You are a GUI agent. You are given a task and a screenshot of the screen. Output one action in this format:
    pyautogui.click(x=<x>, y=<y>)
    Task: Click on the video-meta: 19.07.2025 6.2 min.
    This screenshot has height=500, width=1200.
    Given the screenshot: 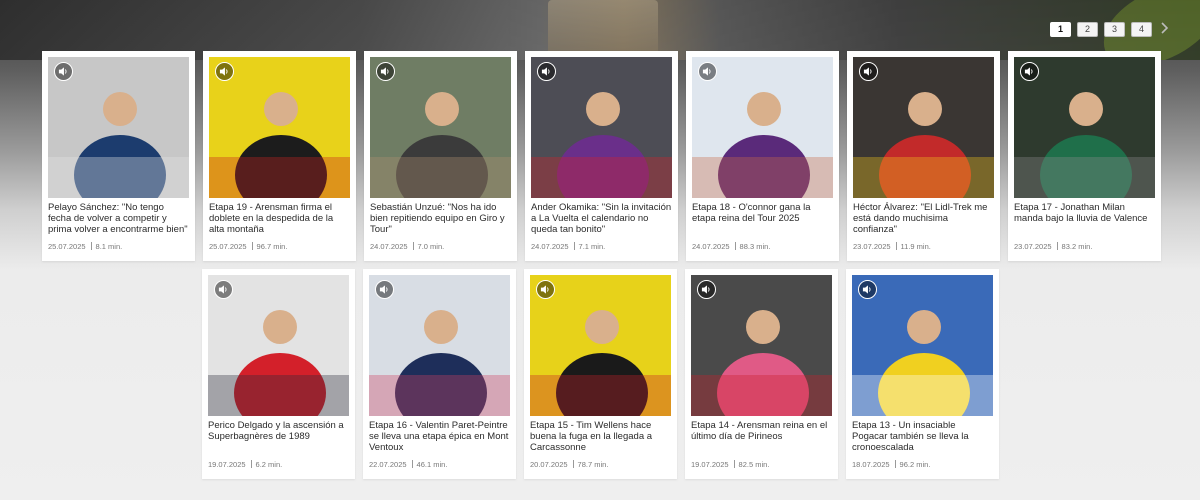 What is the action you would take?
    pyautogui.click(x=245, y=464)
    